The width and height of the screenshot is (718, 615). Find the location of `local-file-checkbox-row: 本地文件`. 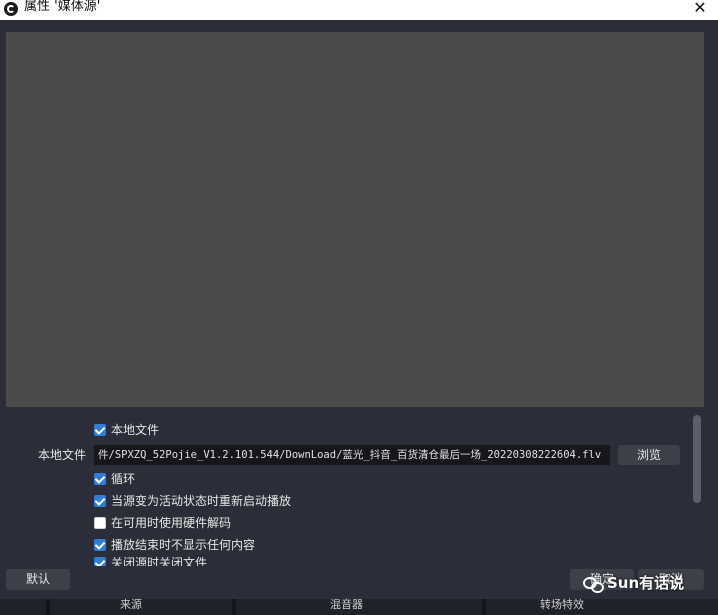

local-file-checkbox-row: 本地文件 is located at coordinates (154, 430).